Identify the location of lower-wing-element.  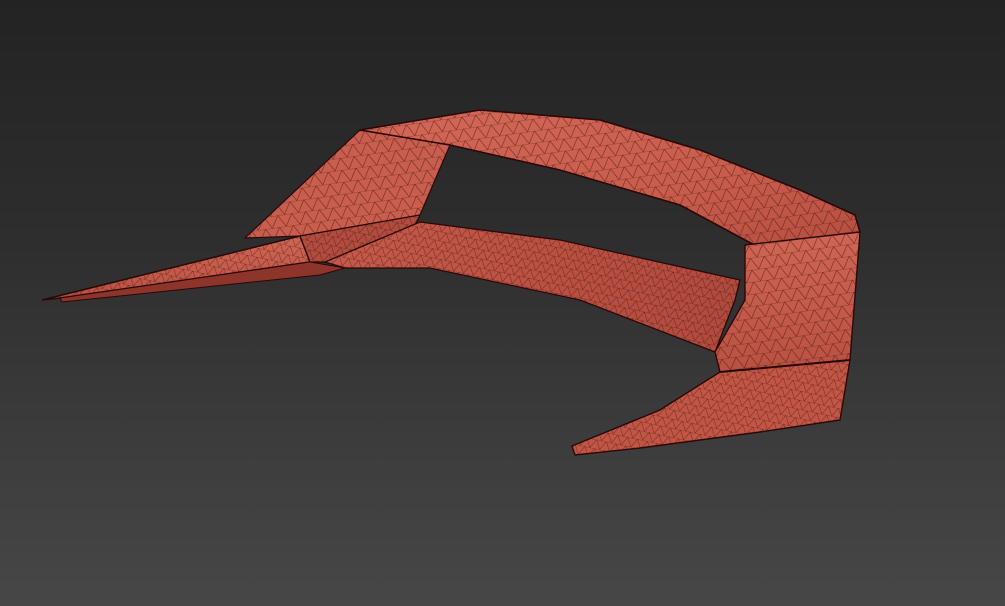
(532, 287).